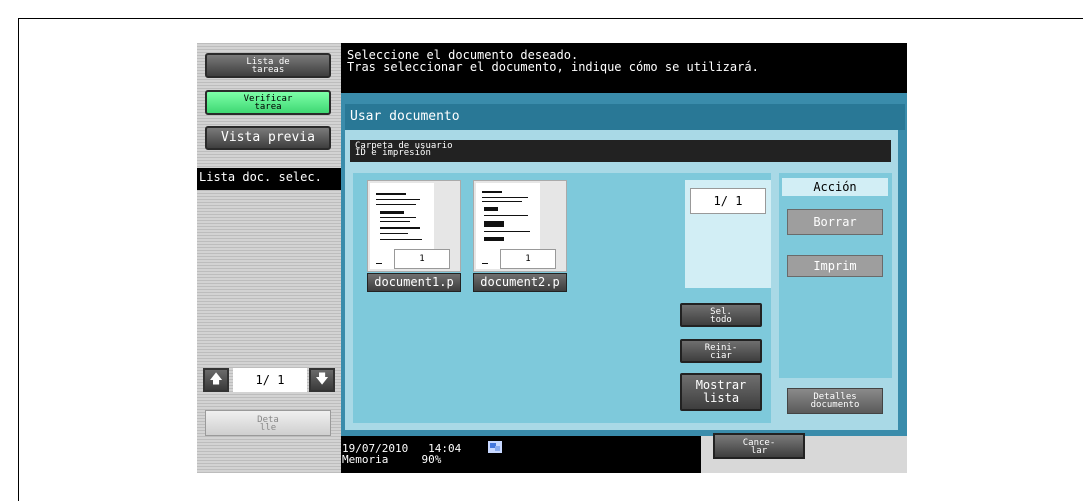  I want to click on document-page-indicator: 1/ 1, so click(728, 201).